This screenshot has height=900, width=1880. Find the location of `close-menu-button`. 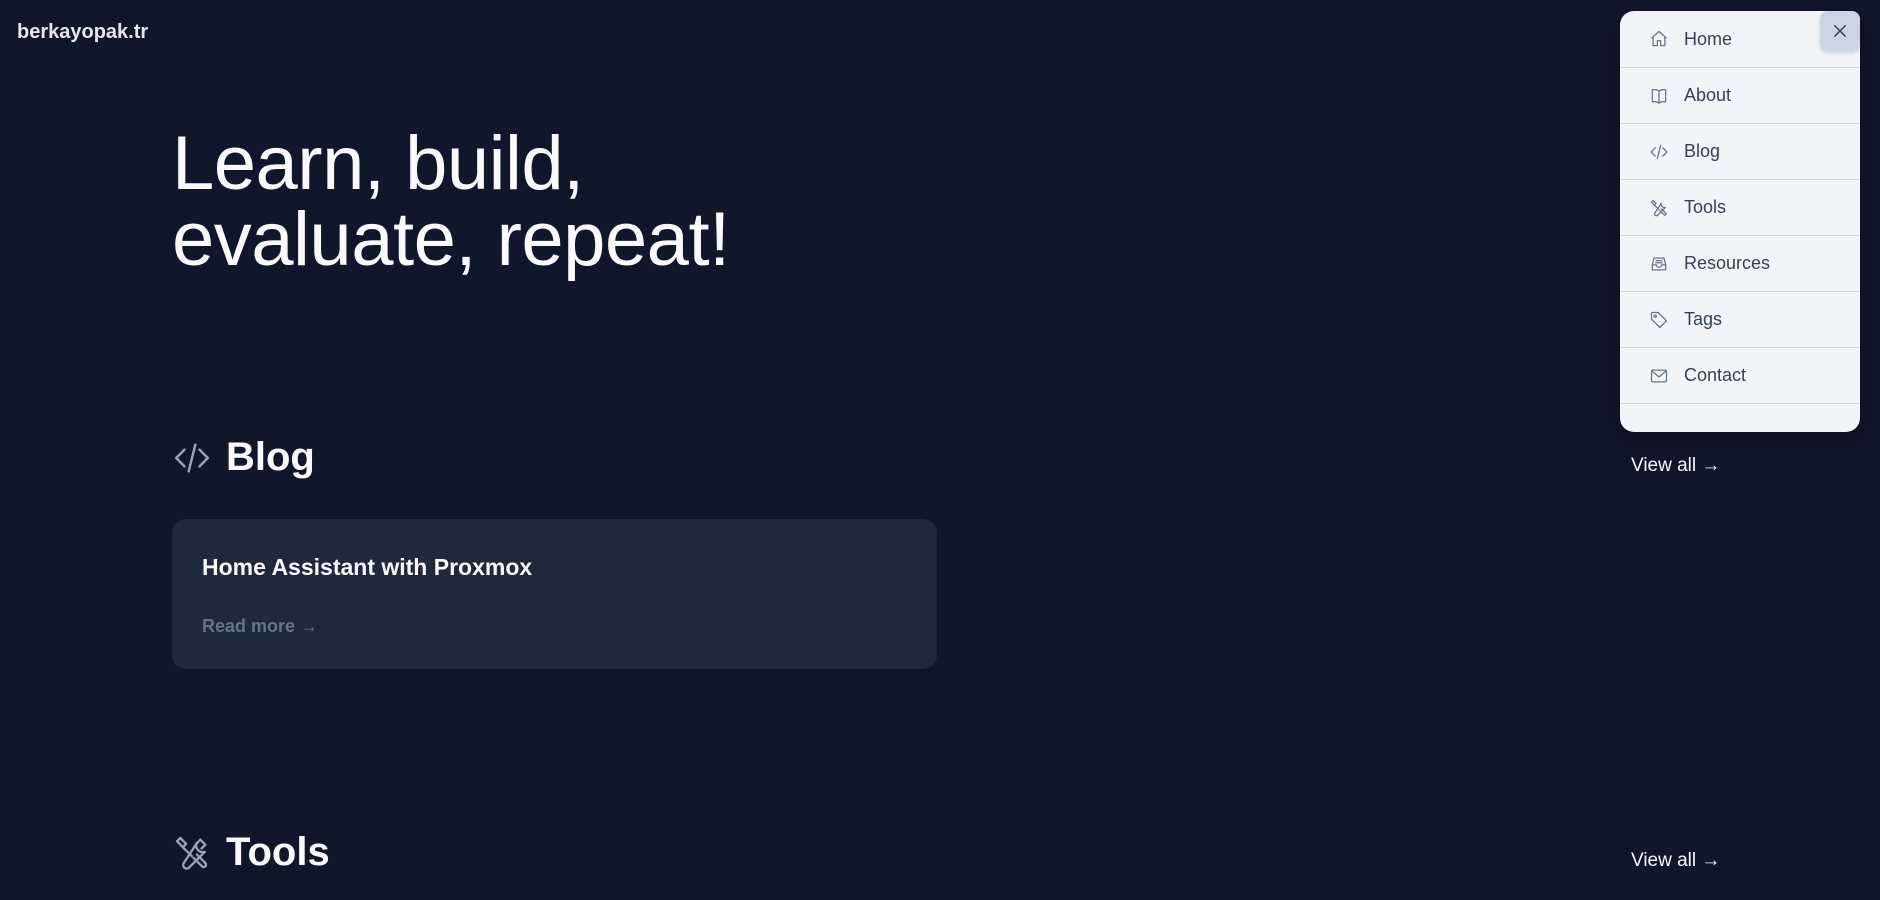

close-menu-button is located at coordinates (1840, 31).